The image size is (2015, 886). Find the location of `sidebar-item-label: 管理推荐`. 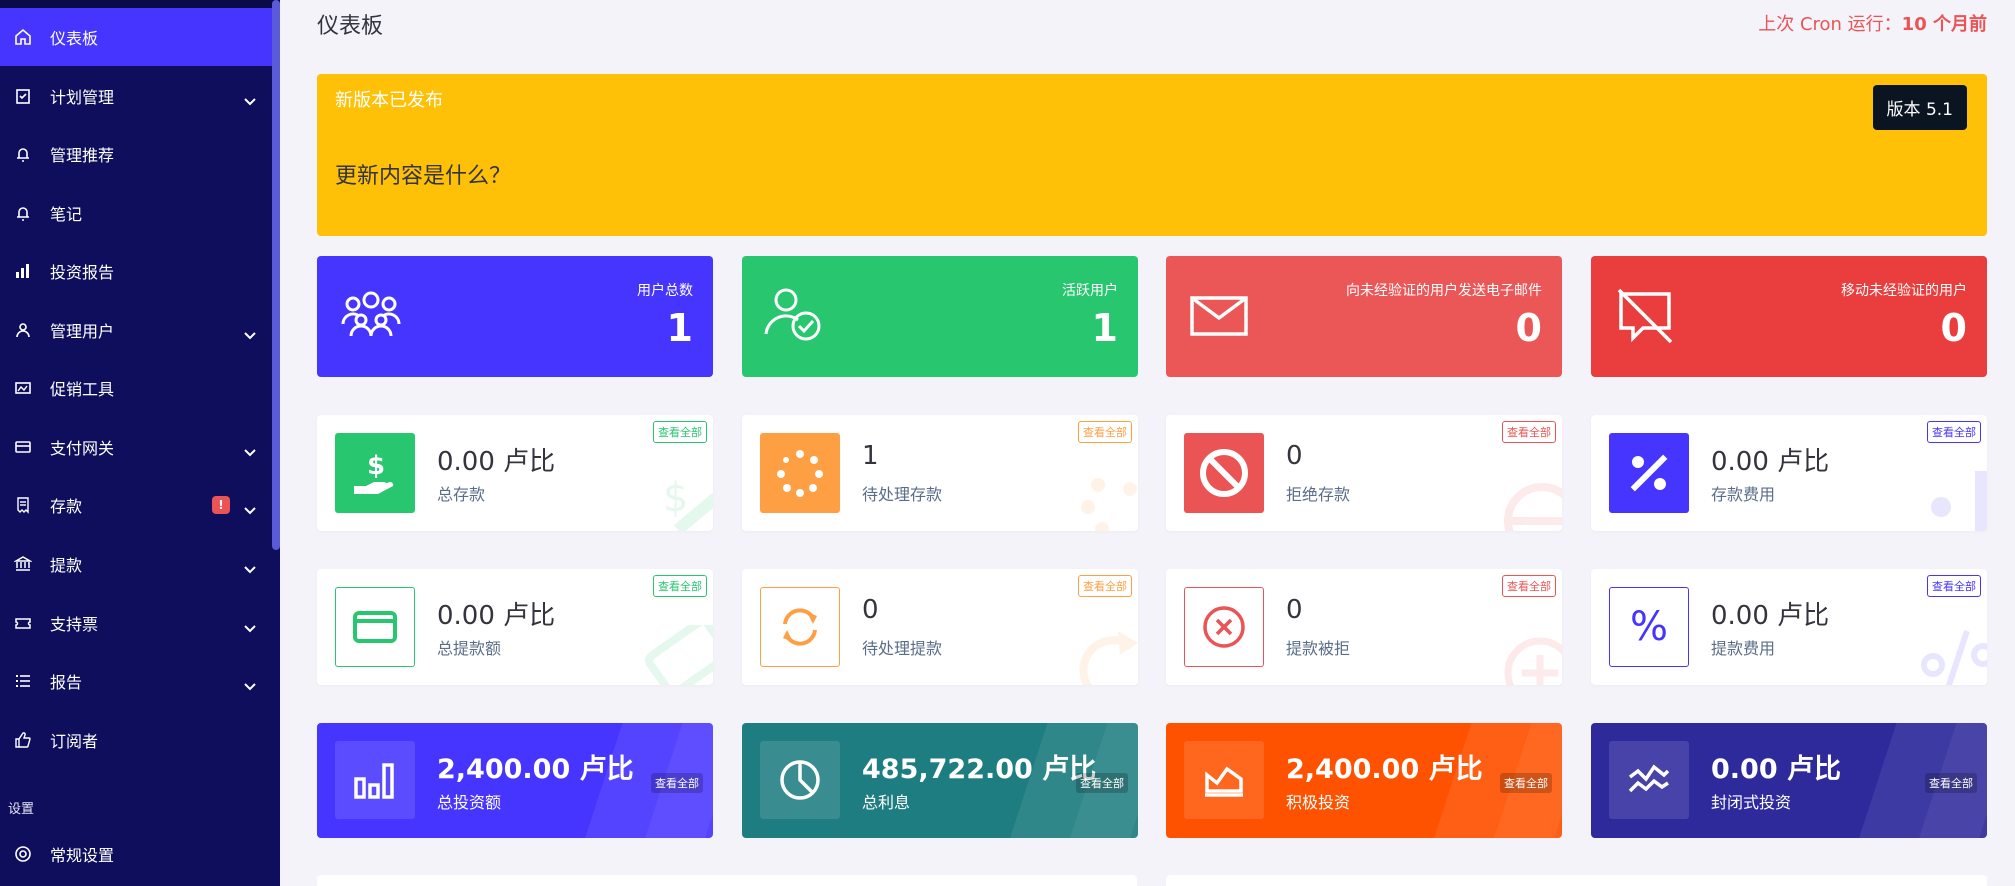

sidebar-item-label: 管理推荐 is located at coordinates (82, 155).